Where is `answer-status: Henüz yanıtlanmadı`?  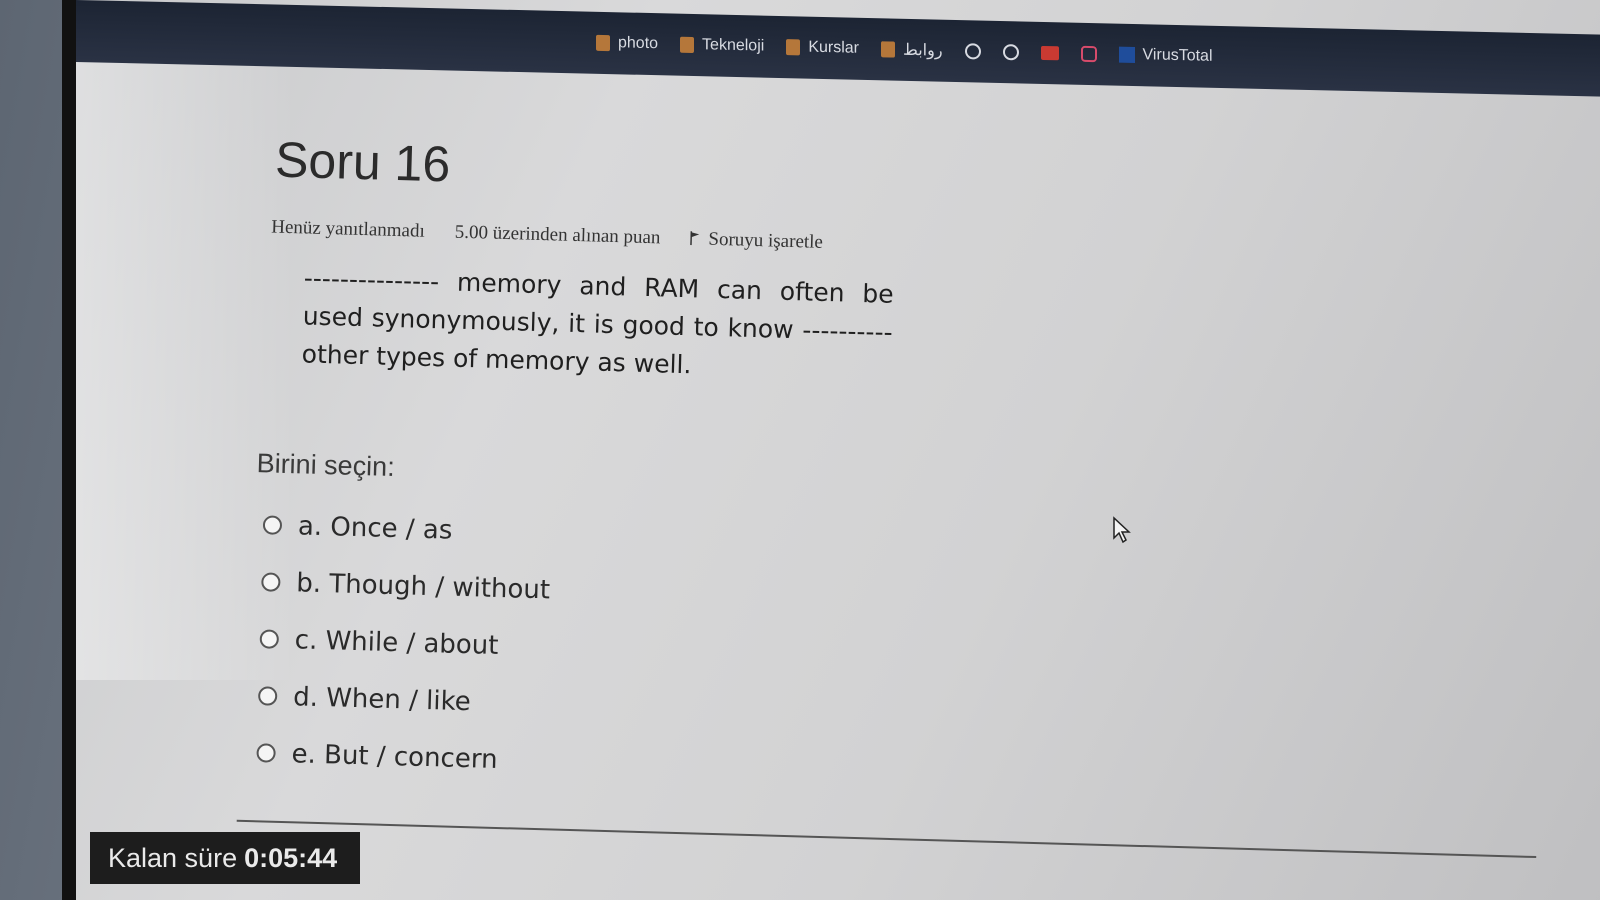 answer-status: Henüz yanıtlanmadı is located at coordinates (348, 229).